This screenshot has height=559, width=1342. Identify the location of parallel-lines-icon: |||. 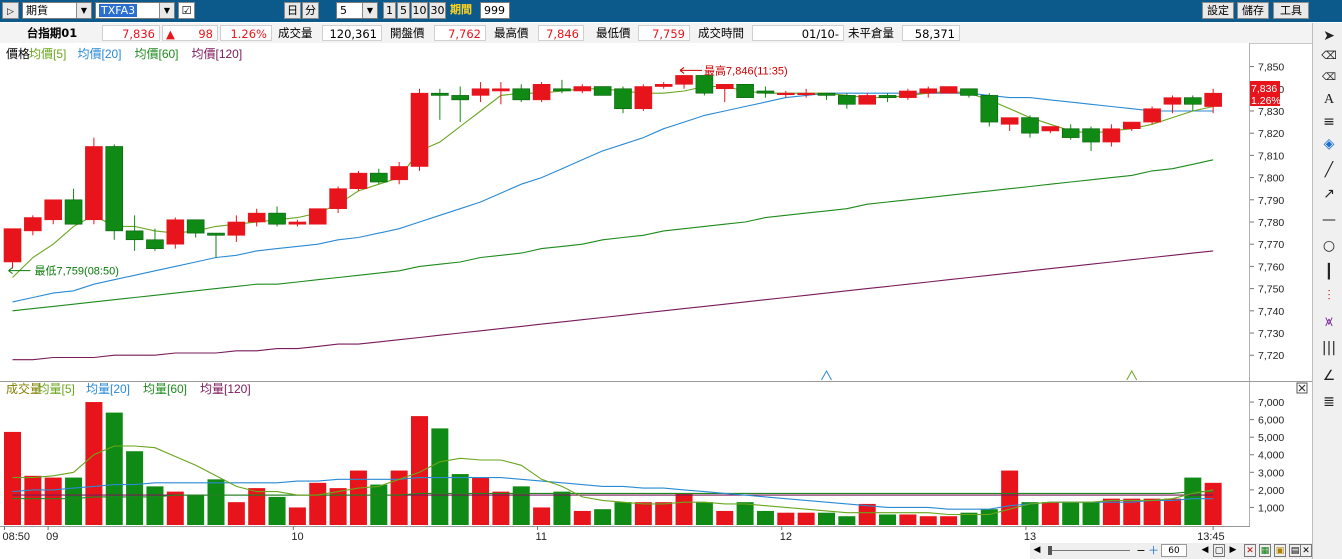
(1329, 348).